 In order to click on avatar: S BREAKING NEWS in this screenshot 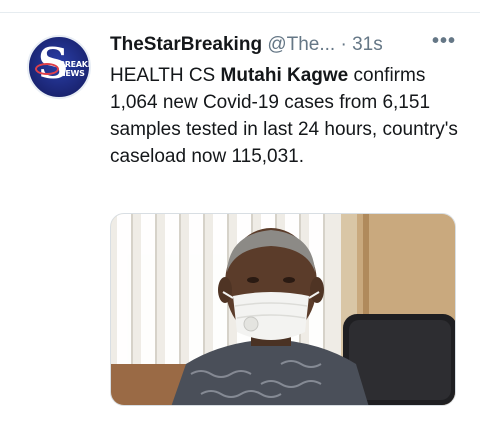, I will do `click(59, 67)`.